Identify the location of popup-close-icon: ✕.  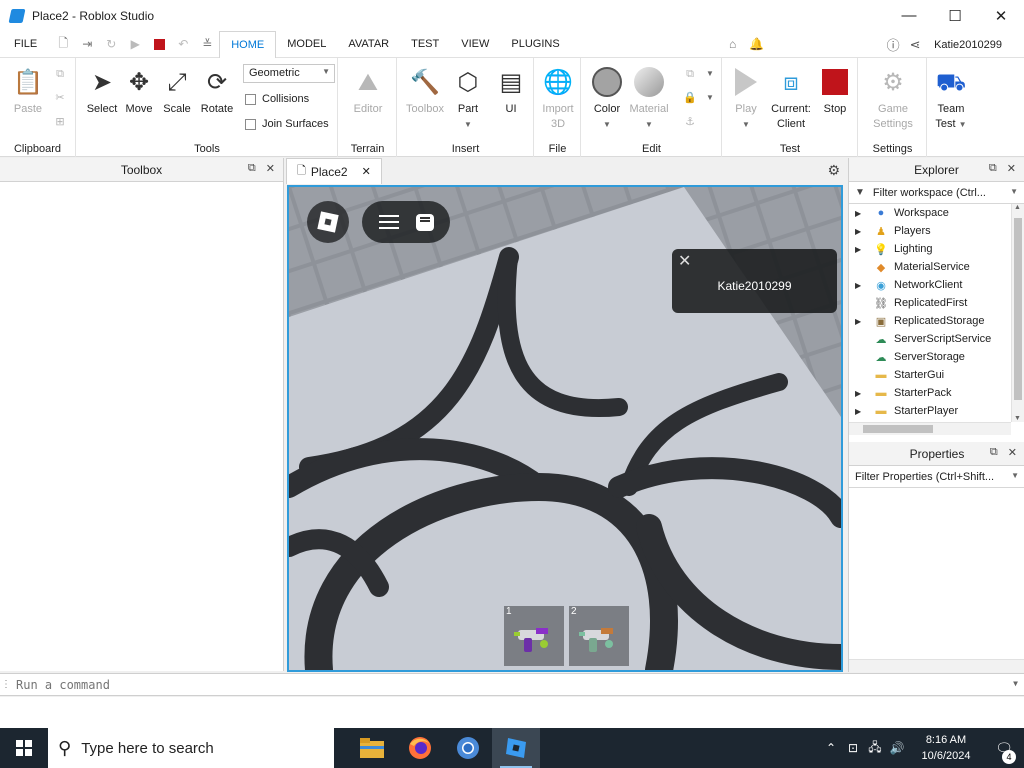
(684, 261).